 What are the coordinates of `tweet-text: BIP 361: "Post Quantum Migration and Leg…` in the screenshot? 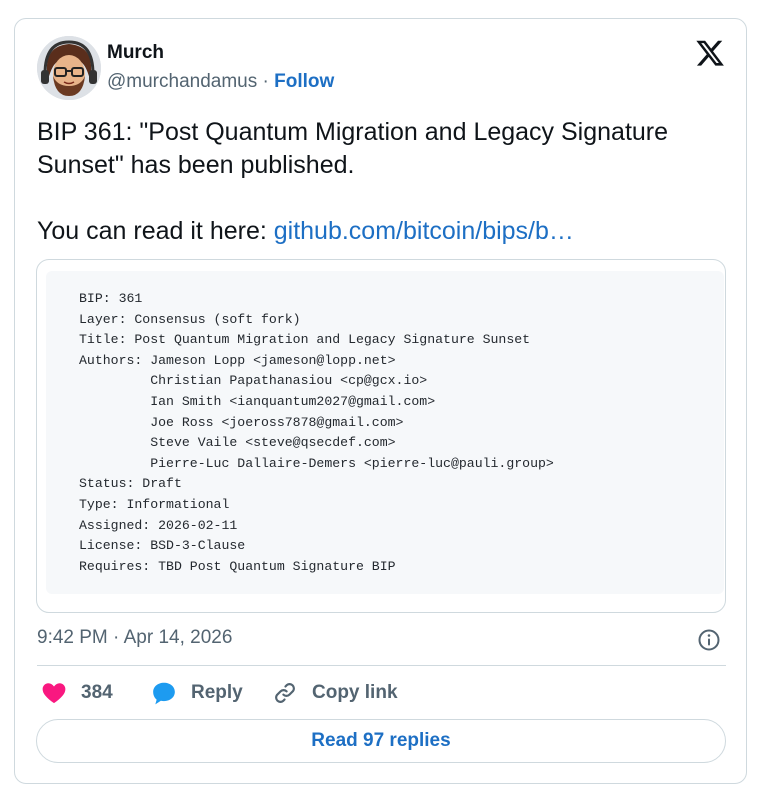 It's located at (382, 182).